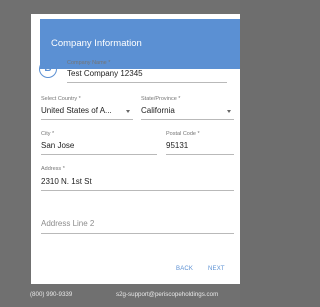 The height and width of the screenshot is (307, 320). I want to click on address-line-2-field: Address Line 2, so click(67, 223).